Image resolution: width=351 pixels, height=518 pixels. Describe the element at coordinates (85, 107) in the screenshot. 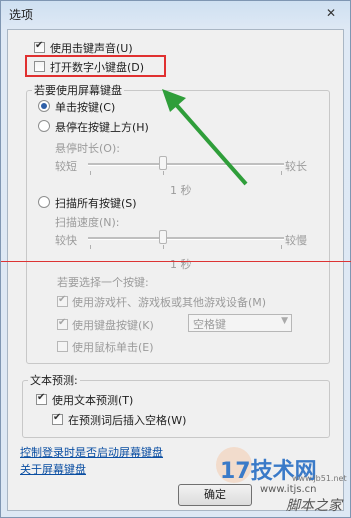

I see `click-keys-label: 单击按键(C)` at that location.